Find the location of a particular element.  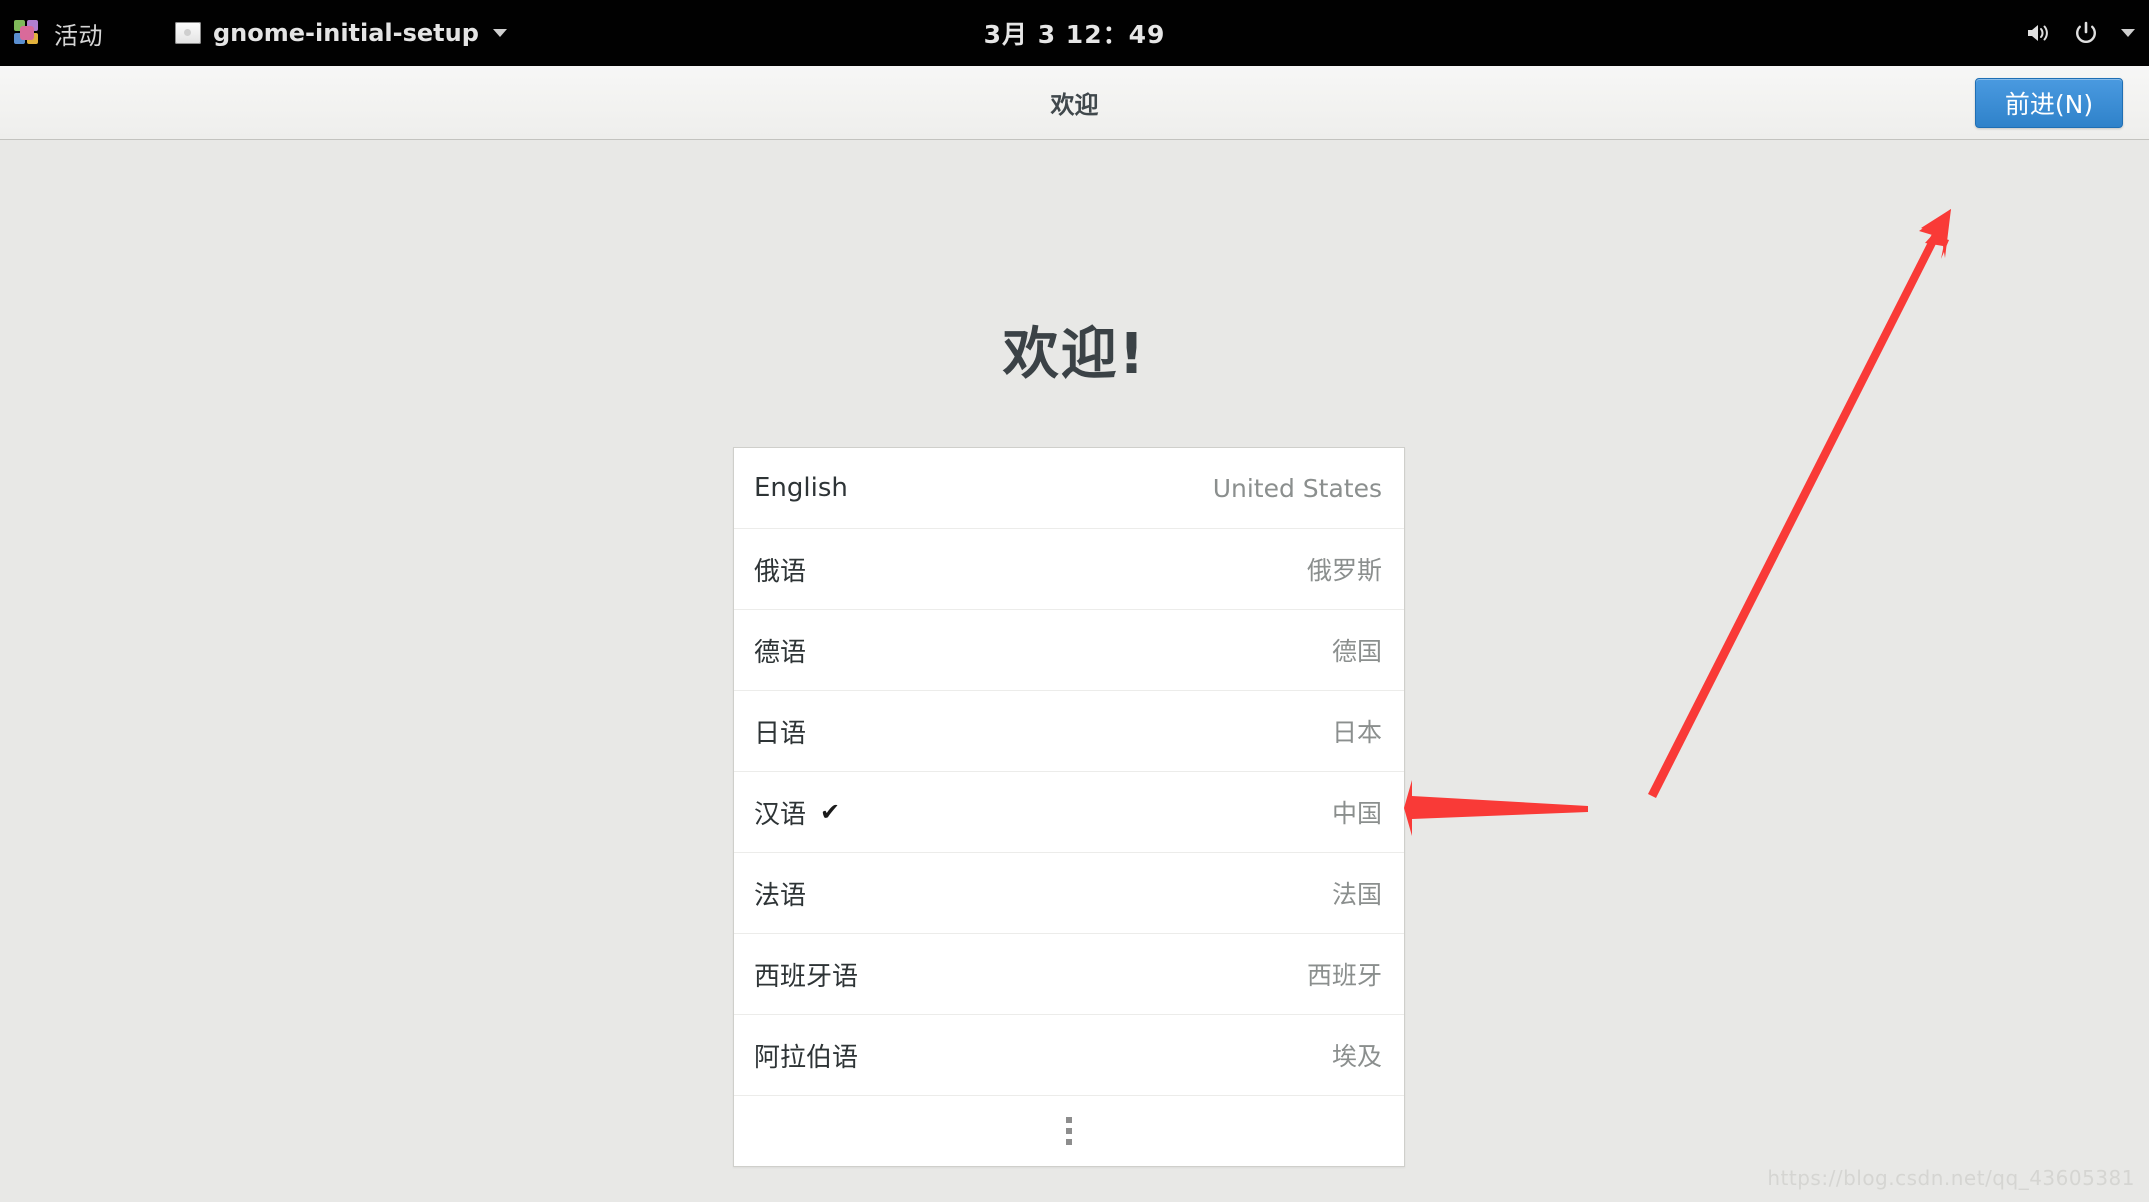

app-header-bar: 欢迎 前进(N) is located at coordinates (1074, 103).